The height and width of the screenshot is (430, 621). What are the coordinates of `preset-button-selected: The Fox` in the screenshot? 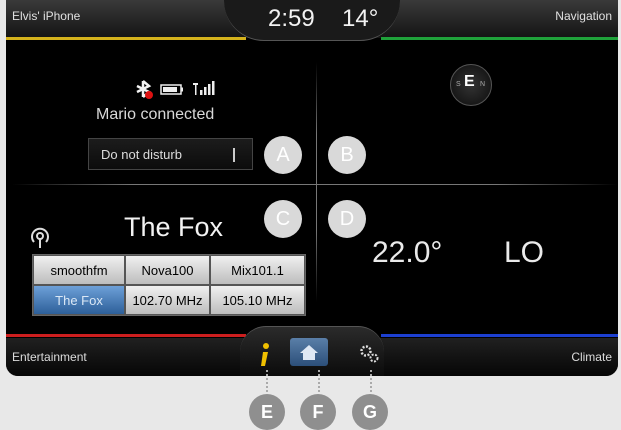 It's located at (79, 300).